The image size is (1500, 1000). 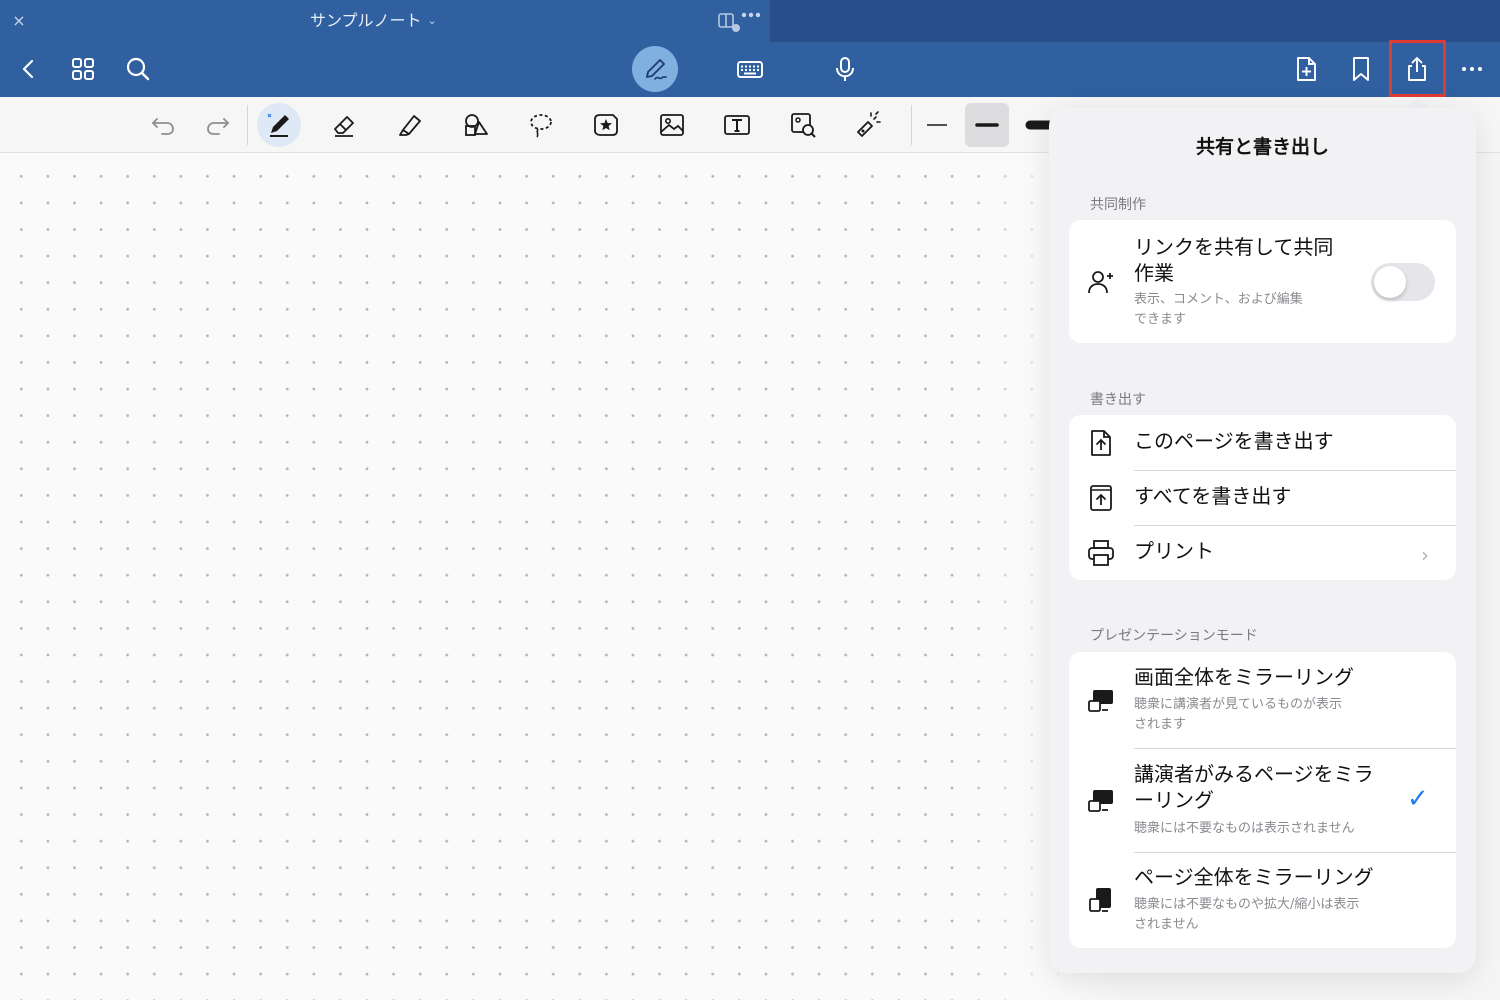 What do you see at coordinates (1135, 21) in the screenshot?
I see `title-bar-secondary` at bounding box center [1135, 21].